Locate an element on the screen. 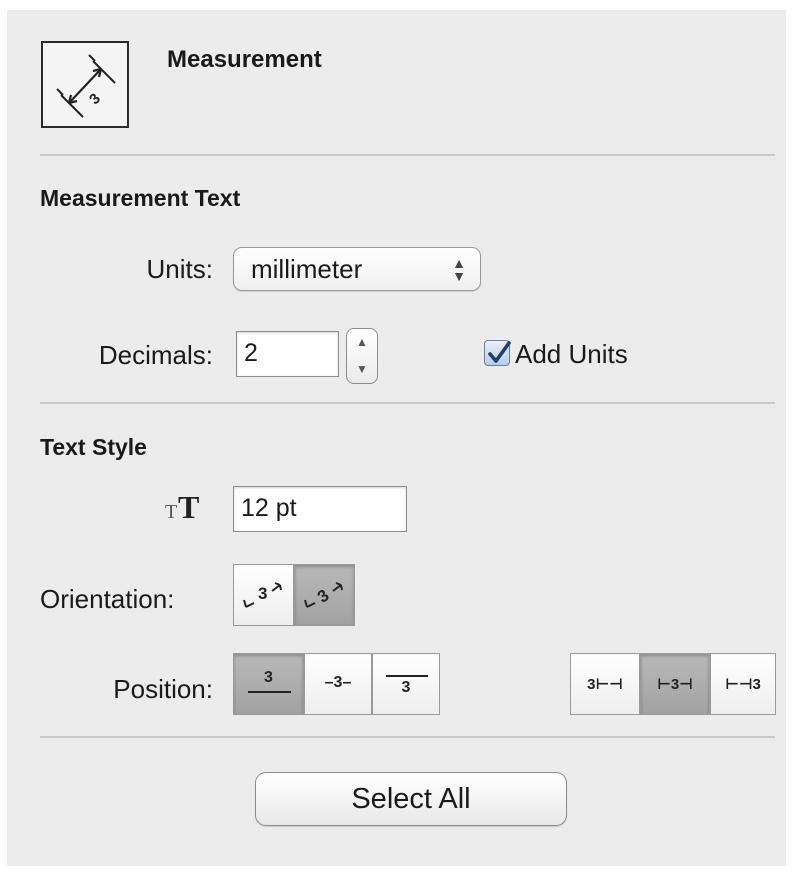 This screenshot has height=875, width=793. orientation-rotated-icon: 3 is located at coordinates (323, 595).